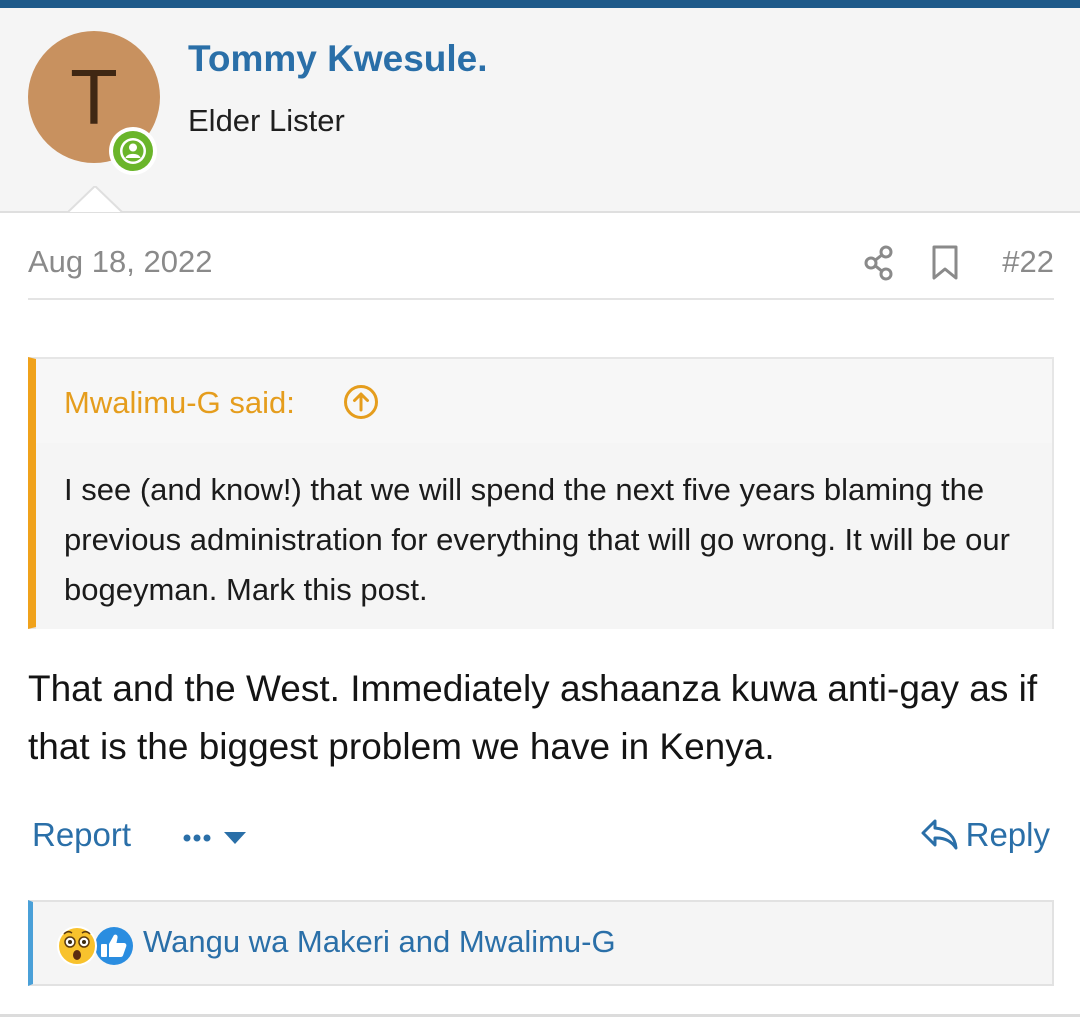  Describe the element at coordinates (544, 401) in the screenshot. I see `quote-header: Mwalimu-G said:` at that location.